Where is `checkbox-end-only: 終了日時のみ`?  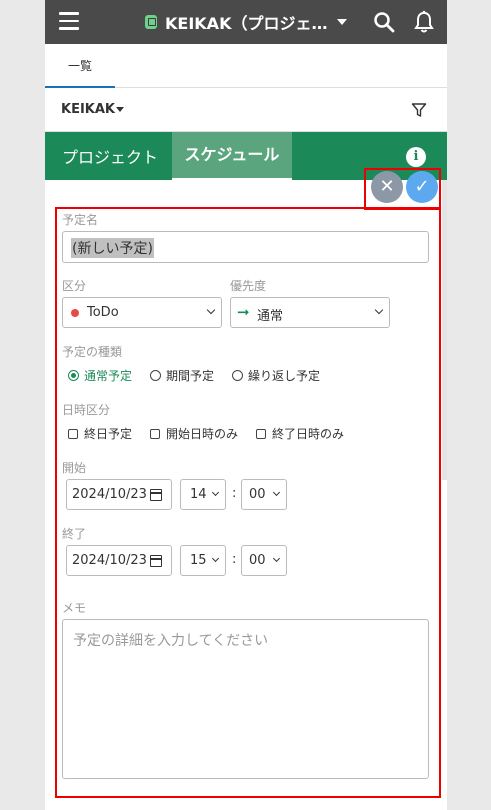 checkbox-end-only: 終了日時のみ is located at coordinates (300, 433).